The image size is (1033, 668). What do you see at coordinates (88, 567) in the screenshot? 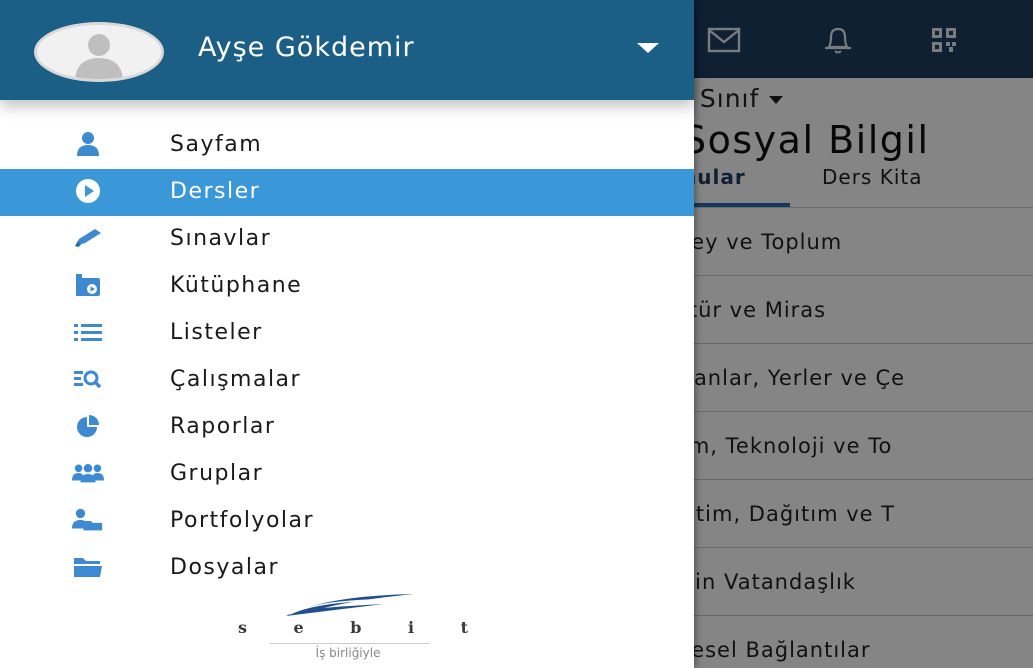
I see `folder-icon` at bounding box center [88, 567].